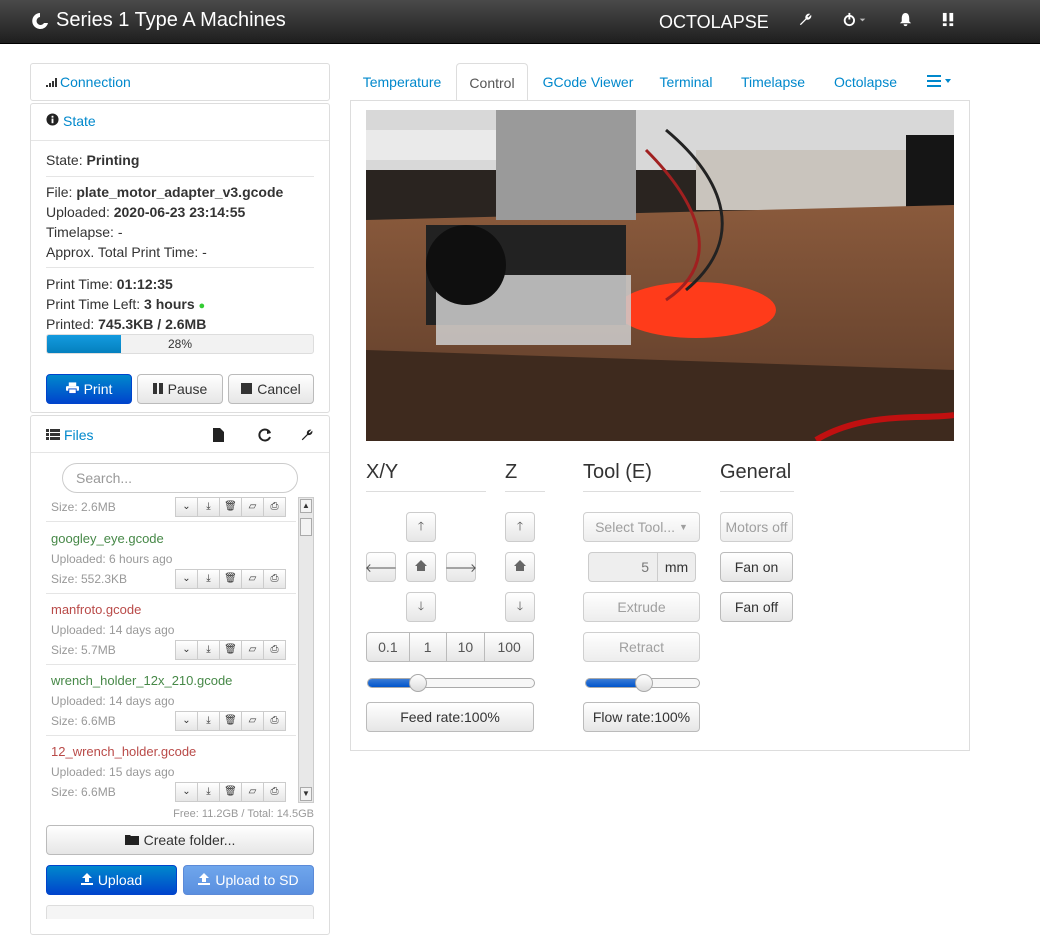  What do you see at coordinates (509, 647) in the screenshot?
I see `step-100-button: 100` at bounding box center [509, 647].